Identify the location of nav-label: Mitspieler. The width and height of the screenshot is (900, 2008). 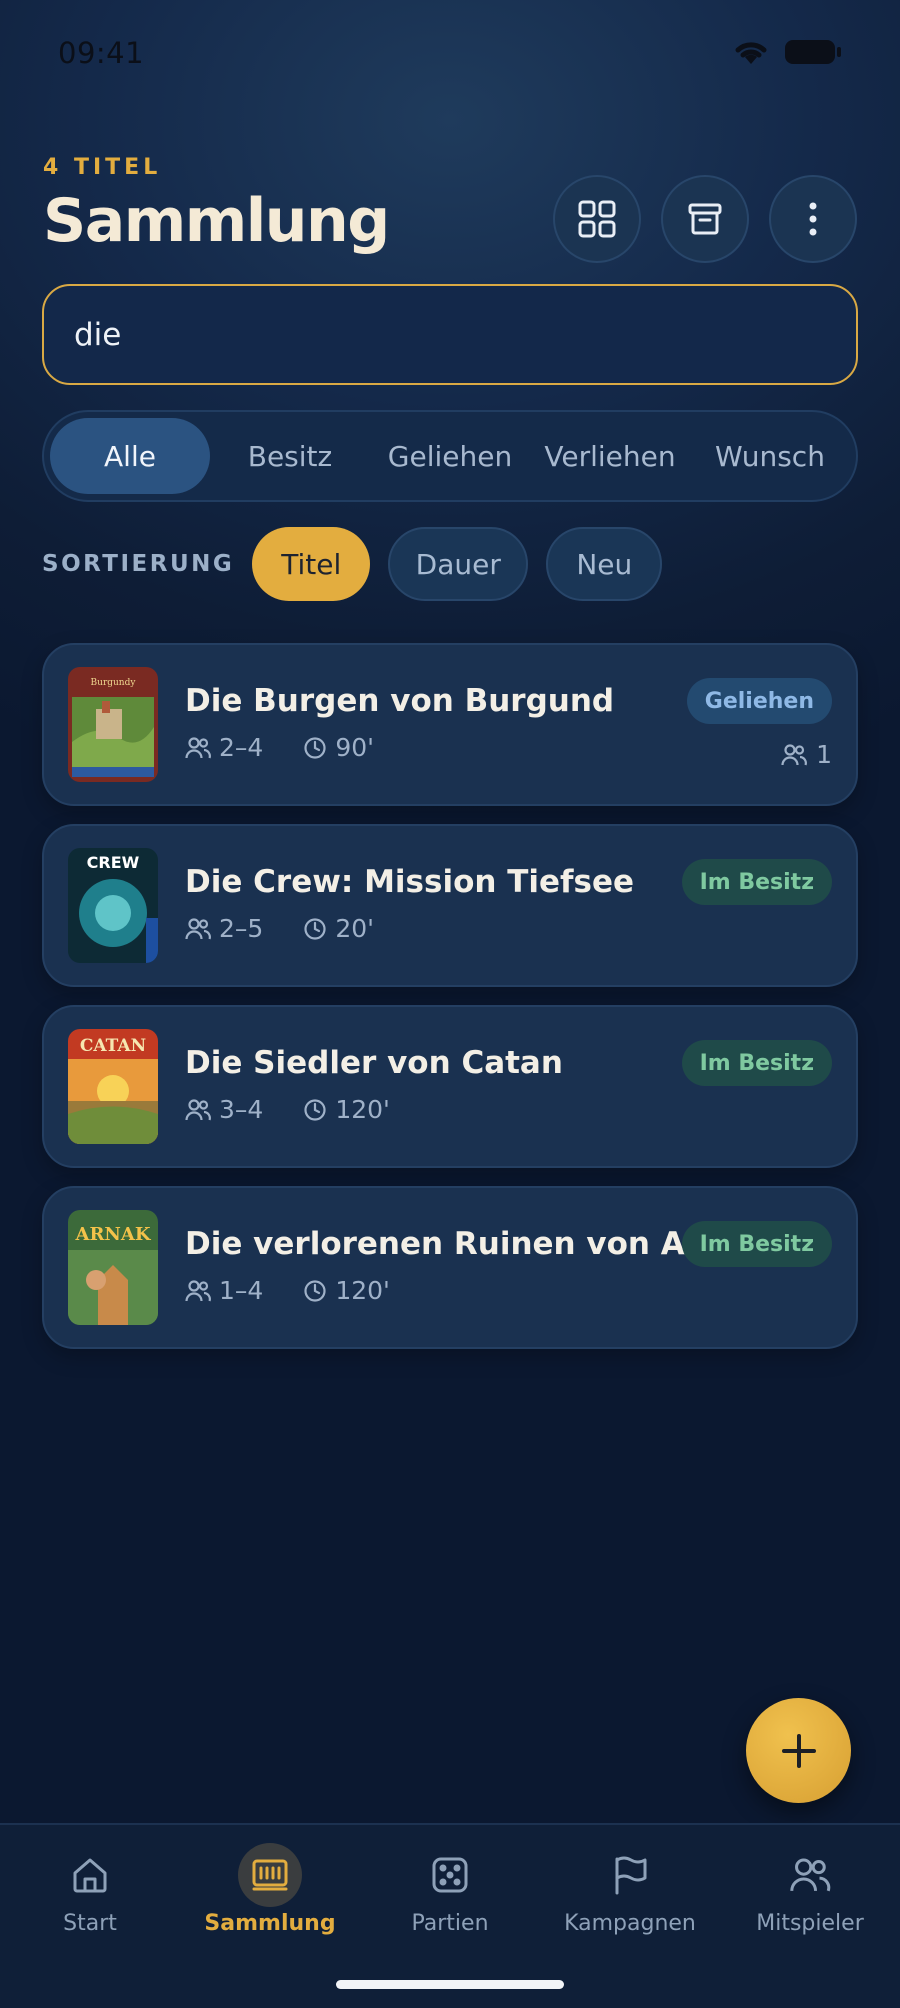
(810, 1923).